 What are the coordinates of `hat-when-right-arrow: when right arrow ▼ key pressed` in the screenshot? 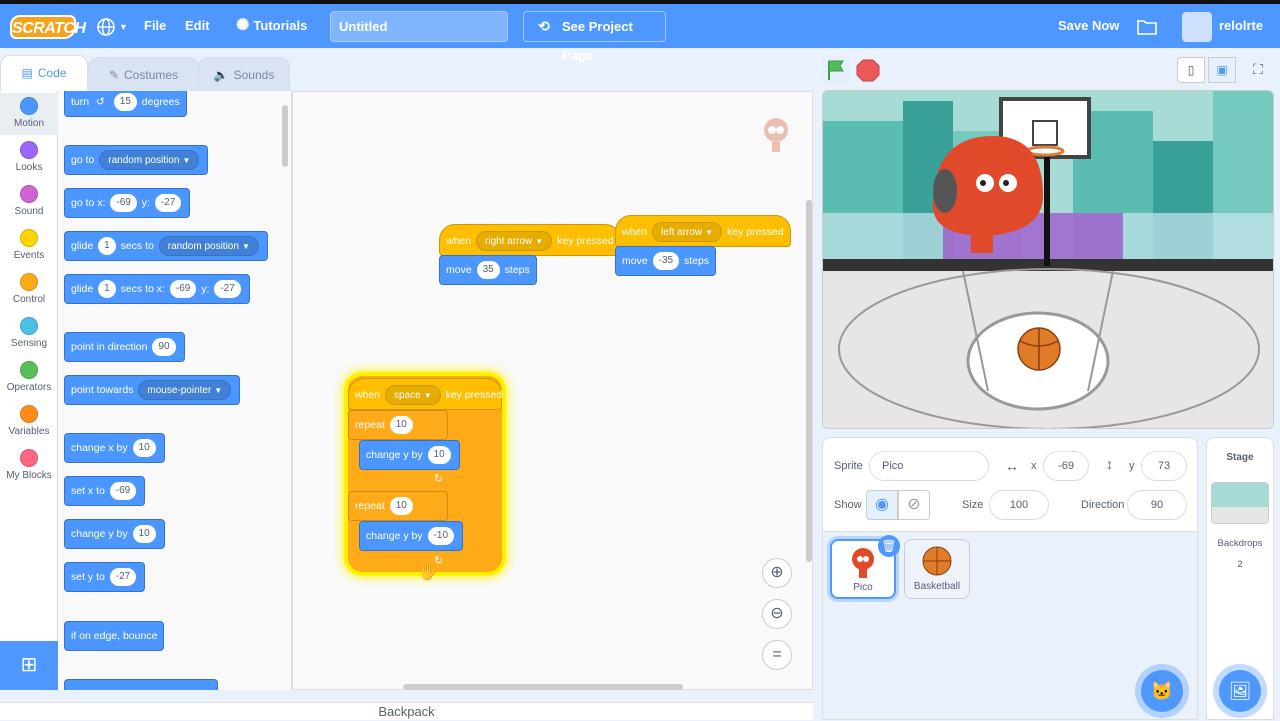 It's located at (530, 240).